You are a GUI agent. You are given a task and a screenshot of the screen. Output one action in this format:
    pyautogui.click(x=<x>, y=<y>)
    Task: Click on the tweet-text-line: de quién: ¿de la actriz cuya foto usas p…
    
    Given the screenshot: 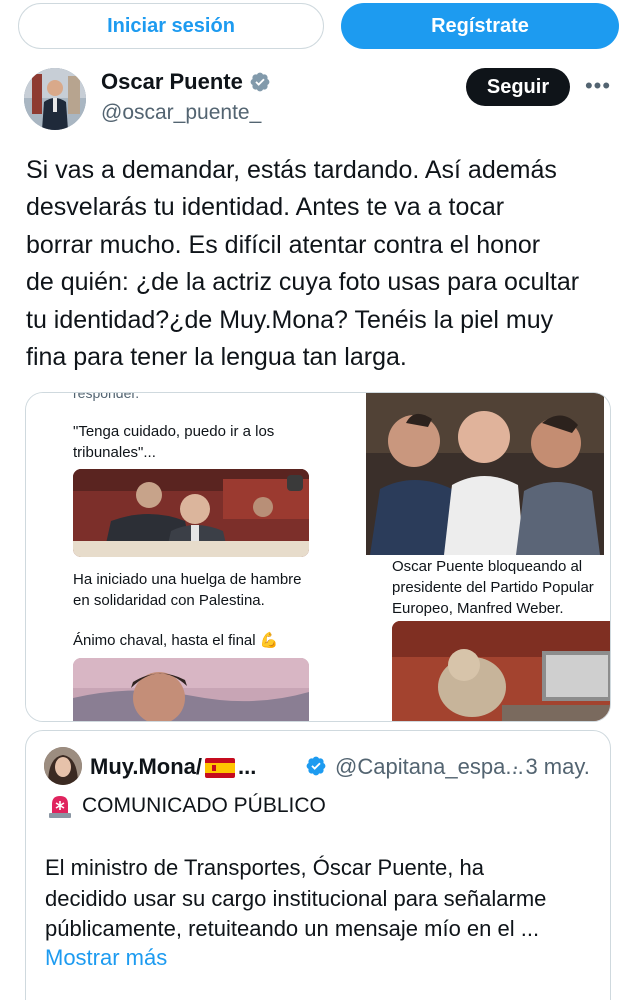 What is the action you would take?
    pyautogui.click(x=303, y=282)
    